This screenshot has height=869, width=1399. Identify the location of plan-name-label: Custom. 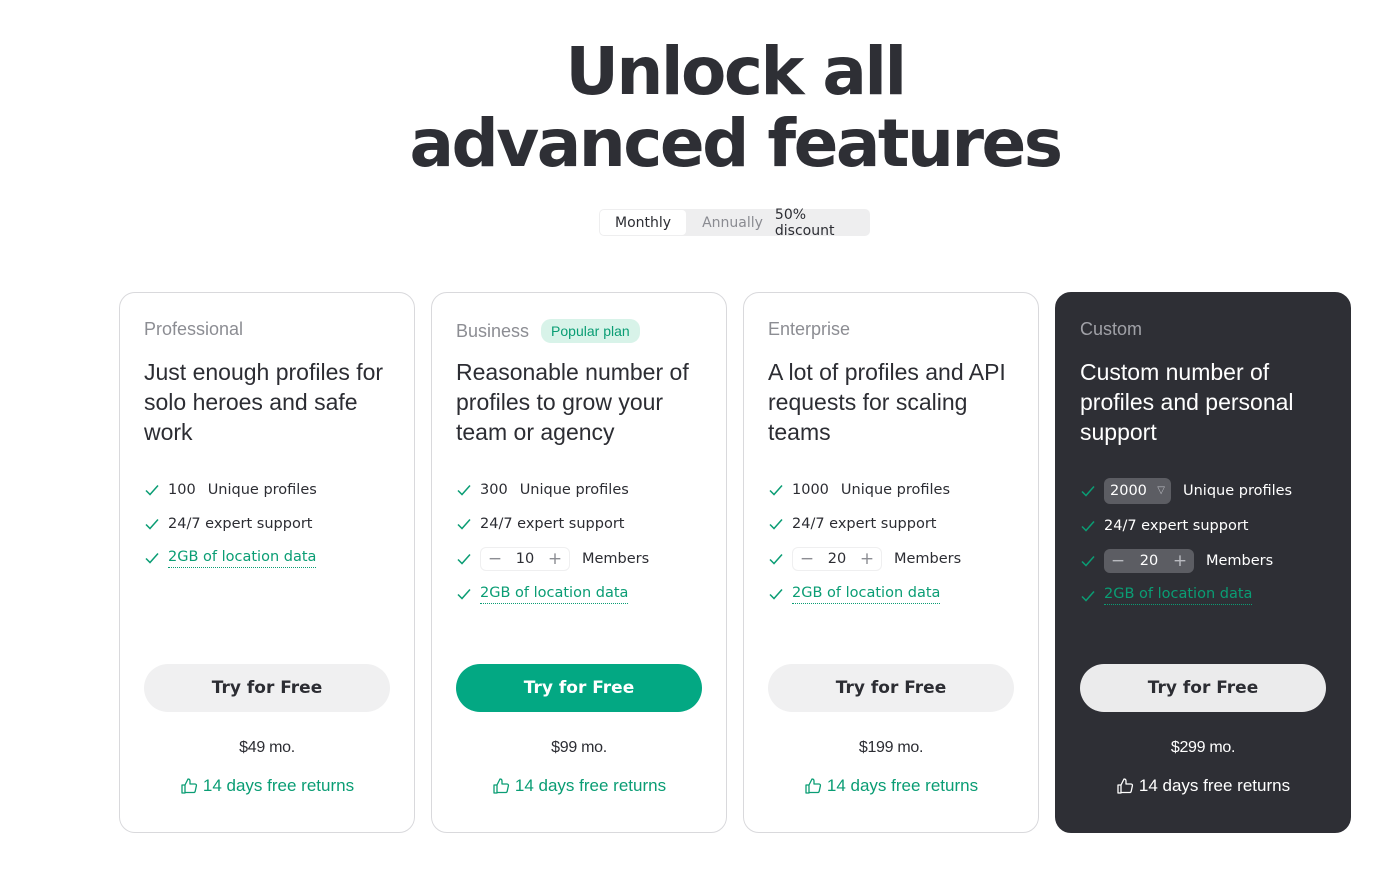
(1111, 329).